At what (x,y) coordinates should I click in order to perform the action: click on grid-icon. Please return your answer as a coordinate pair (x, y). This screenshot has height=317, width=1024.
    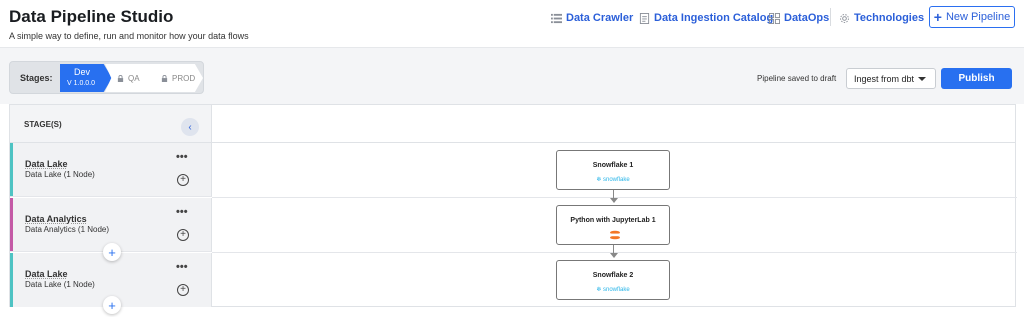
    Looking at the image, I should click on (774, 18).